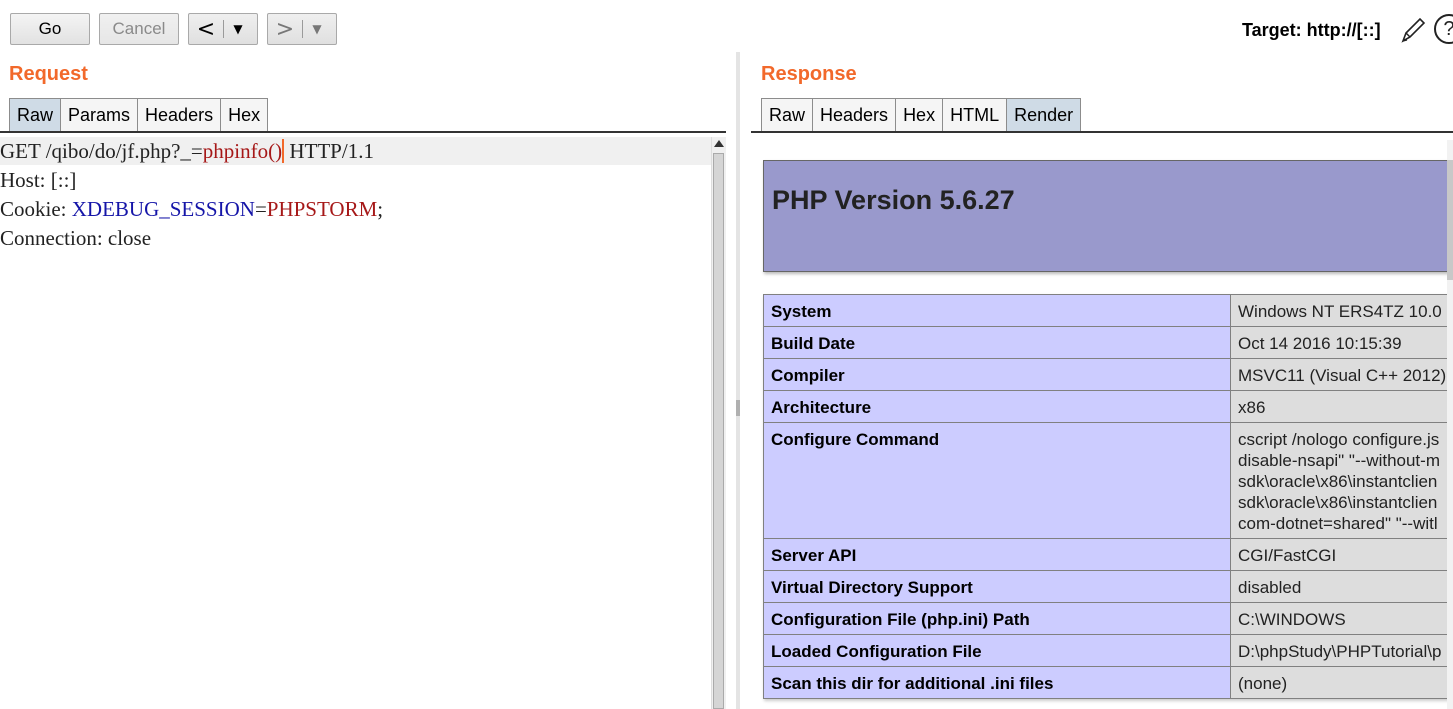 This screenshot has height=709, width=1453. What do you see at coordinates (893, 200) in the screenshot?
I see `php-version-title: PHP Version 5.6.27` at bounding box center [893, 200].